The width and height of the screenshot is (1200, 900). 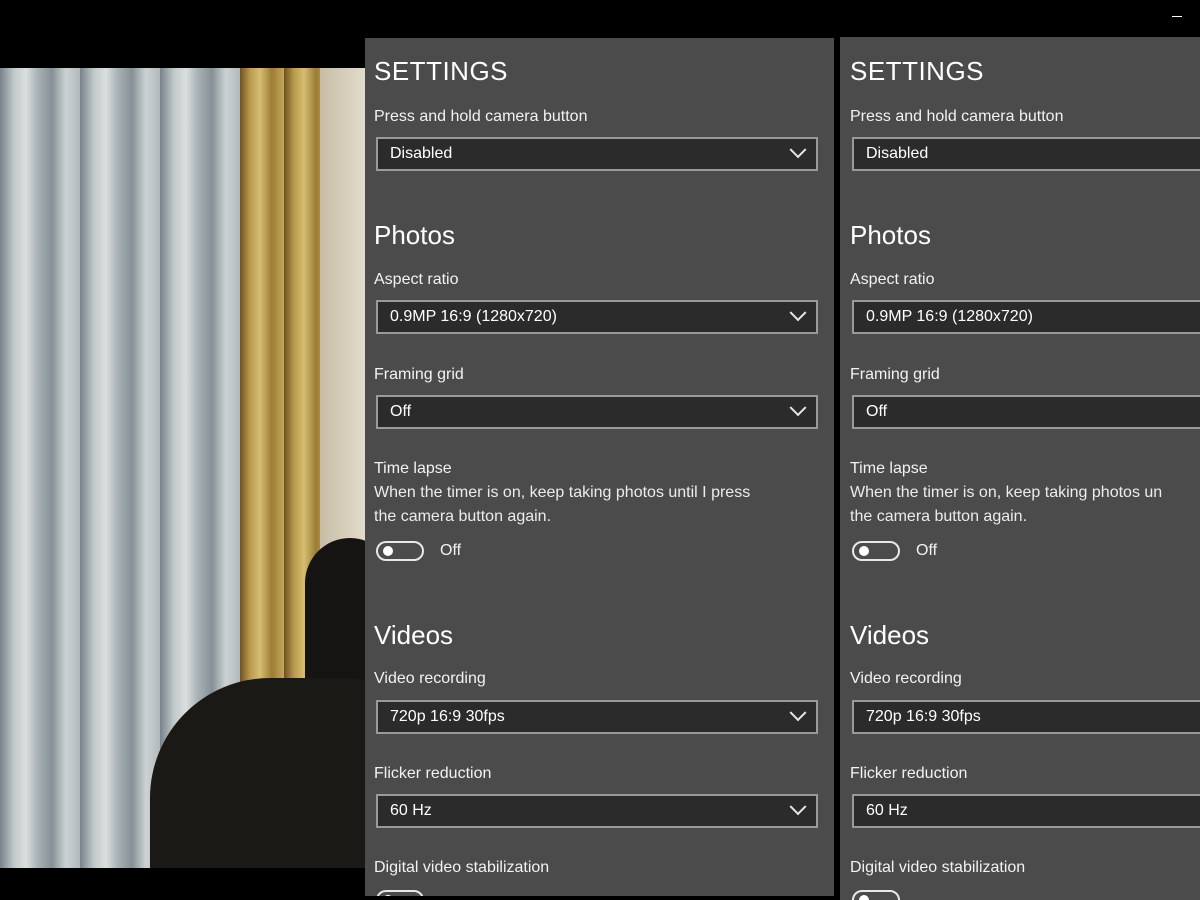 What do you see at coordinates (1177, 16) in the screenshot?
I see `minimize-icon` at bounding box center [1177, 16].